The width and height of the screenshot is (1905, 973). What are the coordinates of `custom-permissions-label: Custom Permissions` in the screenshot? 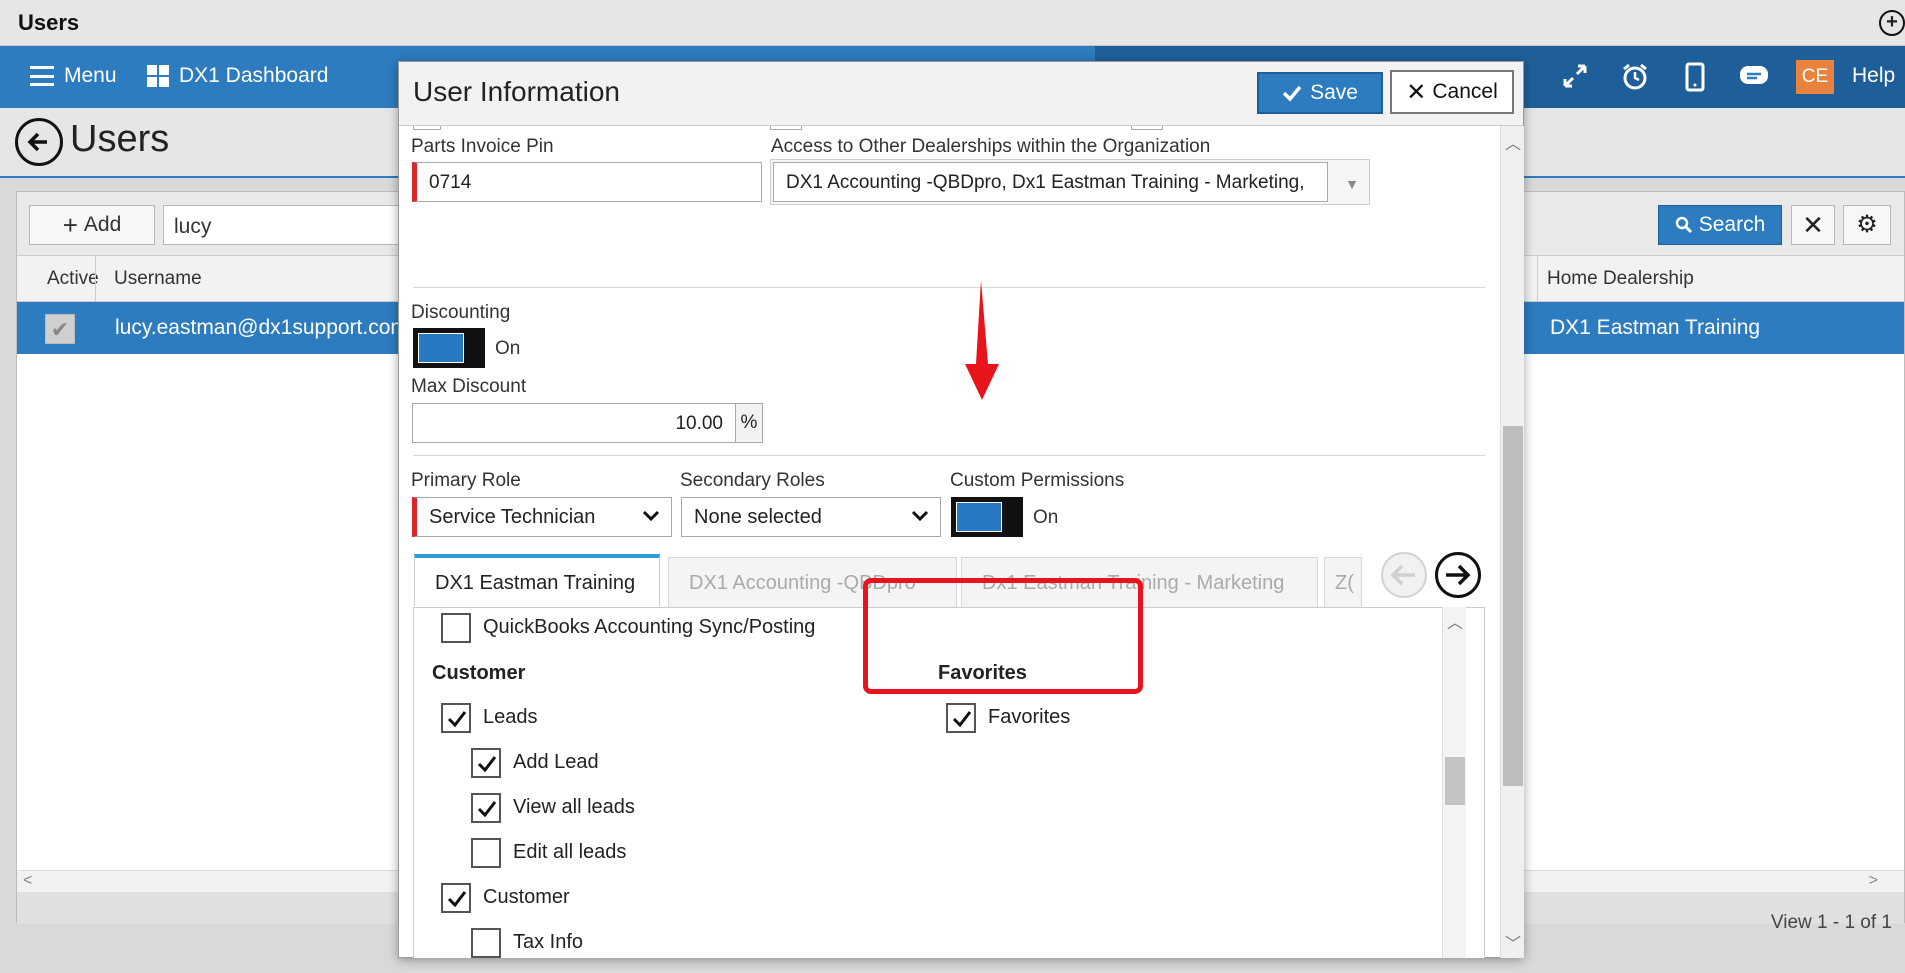 It's located at (1037, 480).